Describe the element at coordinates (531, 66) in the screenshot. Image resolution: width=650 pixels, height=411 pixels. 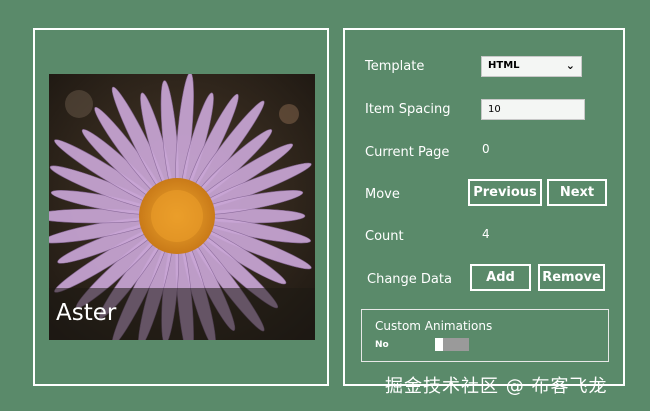
I see `template-select: HTML ⌄` at that location.